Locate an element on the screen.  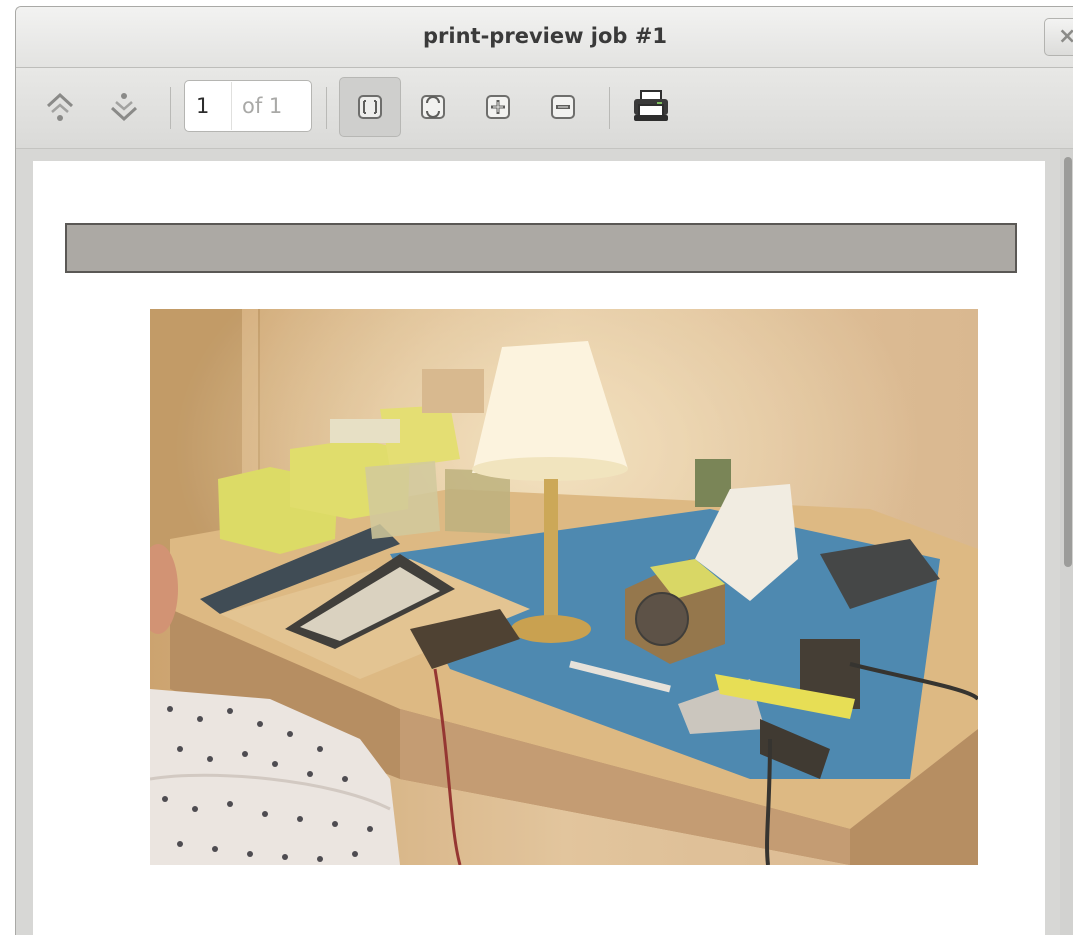
fit-width-icon is located at coordinates (433, 107).